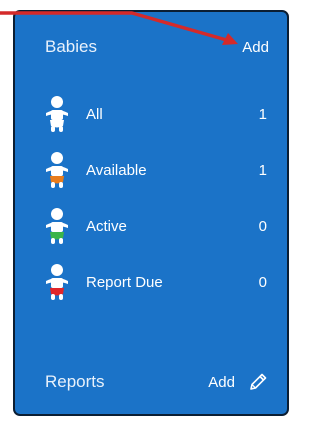 Image resolution: width=320 pixels, height=424 pixels. I want to click on baby-filter-report-due: Report Due 0, so click(154, 282).